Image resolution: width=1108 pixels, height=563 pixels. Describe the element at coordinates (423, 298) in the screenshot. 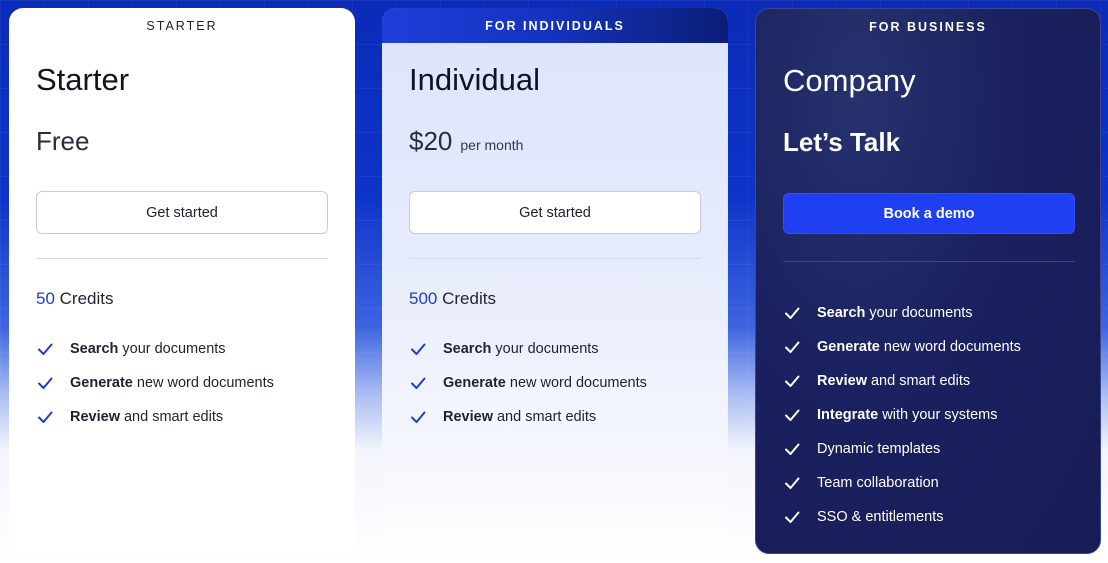

I see `credits-number: 500` at that location.